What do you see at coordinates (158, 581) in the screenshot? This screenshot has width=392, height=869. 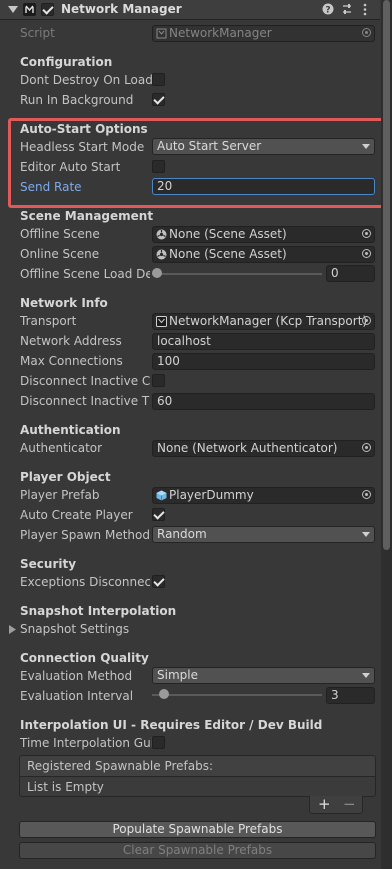 I see `exceptions-checkbox` at bounding box center [158, 581].